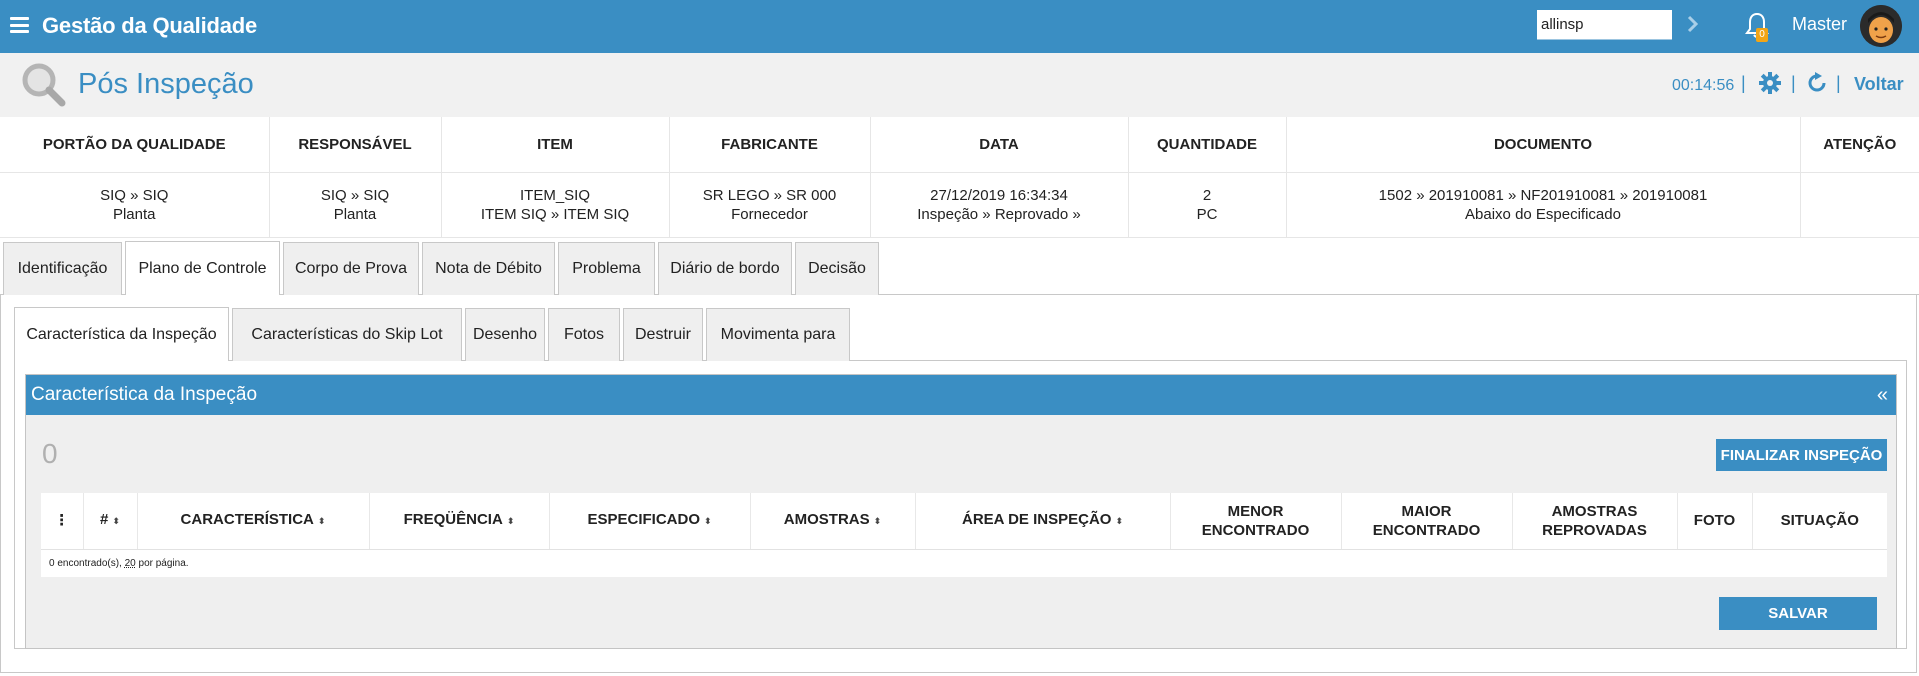 The width and height of the screenshot is (1919, 676). Describe the element at coordinates (355, 205) in the screenshot. I see `cell-responsible: SIQ » SIQ Planta` at that location.